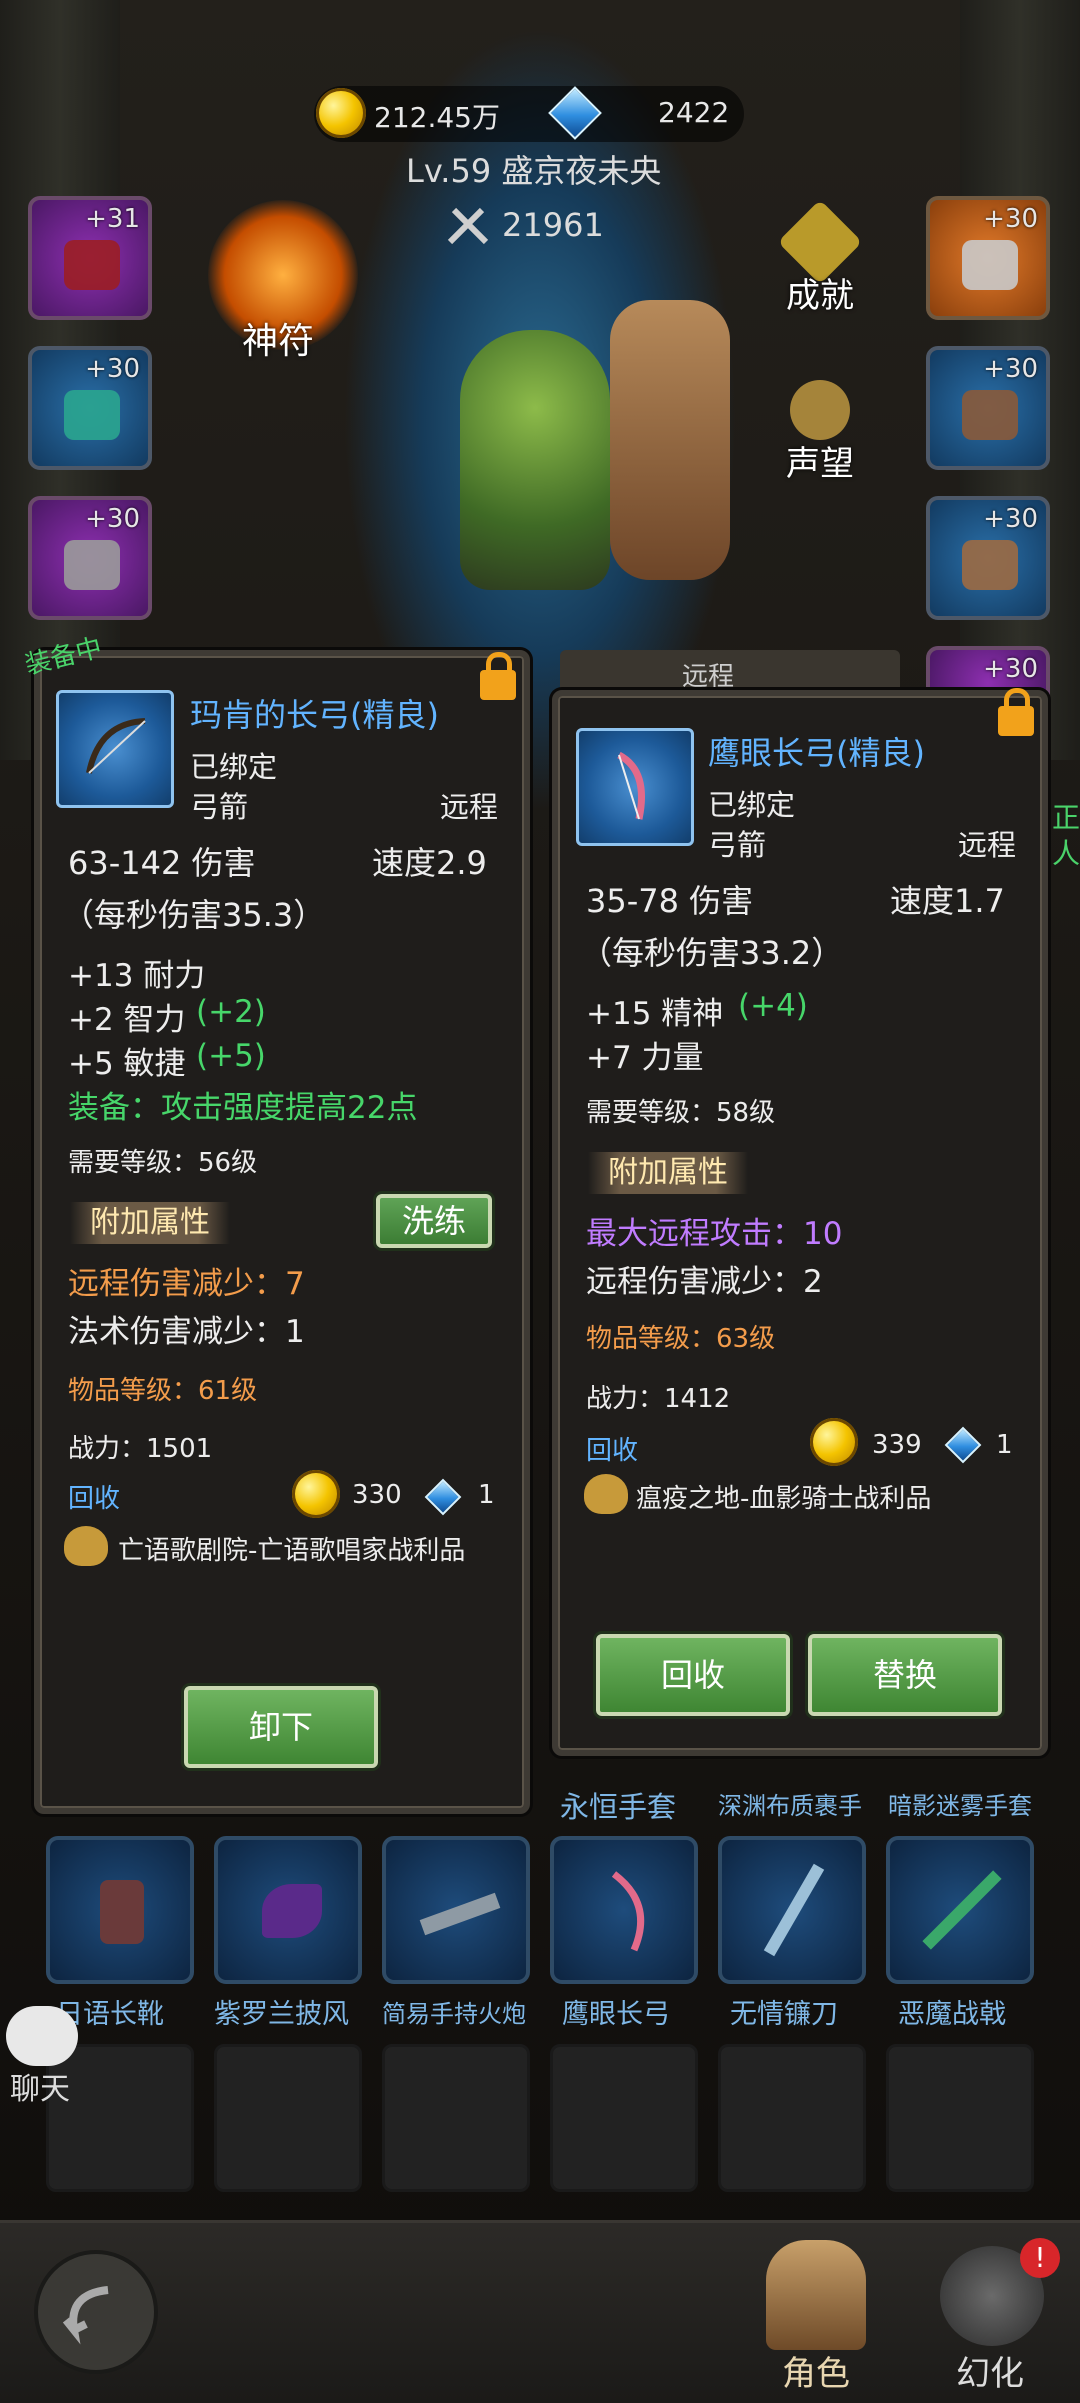 The height and width of the screenshot is (2403, 1080). I want to click on compare-tab: 远程, so click(708, 674).